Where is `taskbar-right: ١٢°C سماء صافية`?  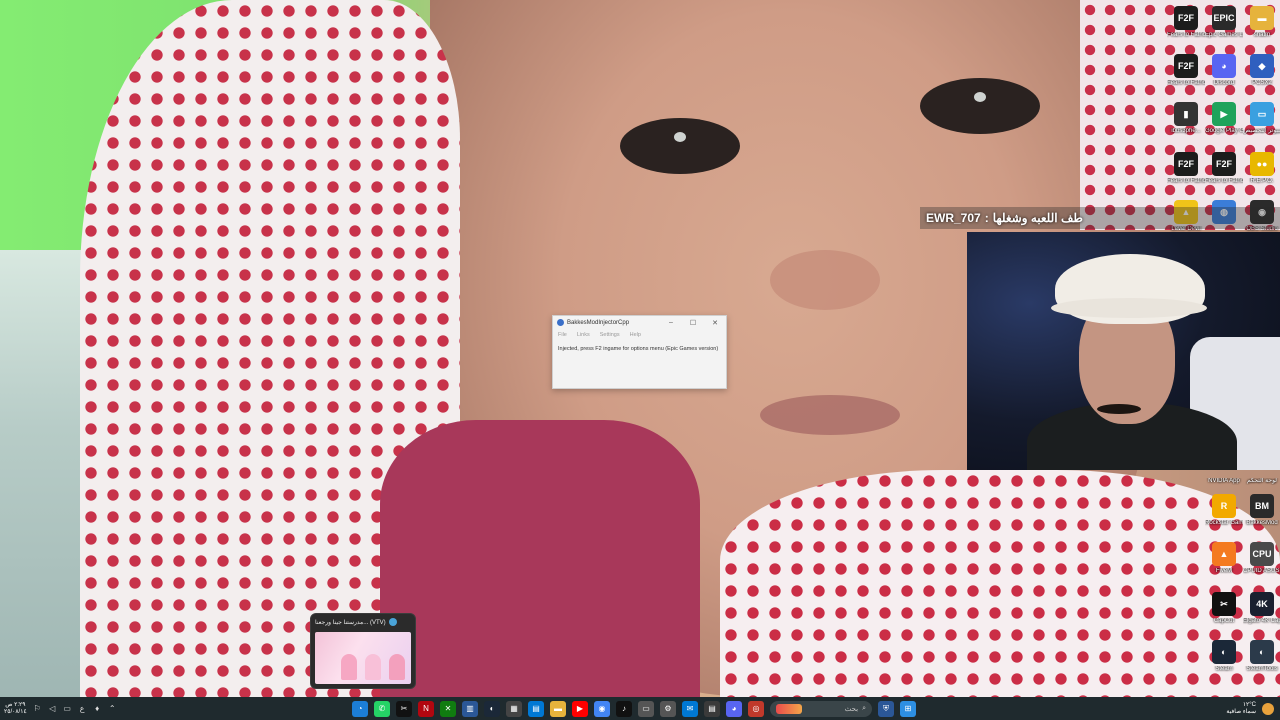
taskbar-right: ١٢°C سماء صافية is located at coordinates (1250, 708).